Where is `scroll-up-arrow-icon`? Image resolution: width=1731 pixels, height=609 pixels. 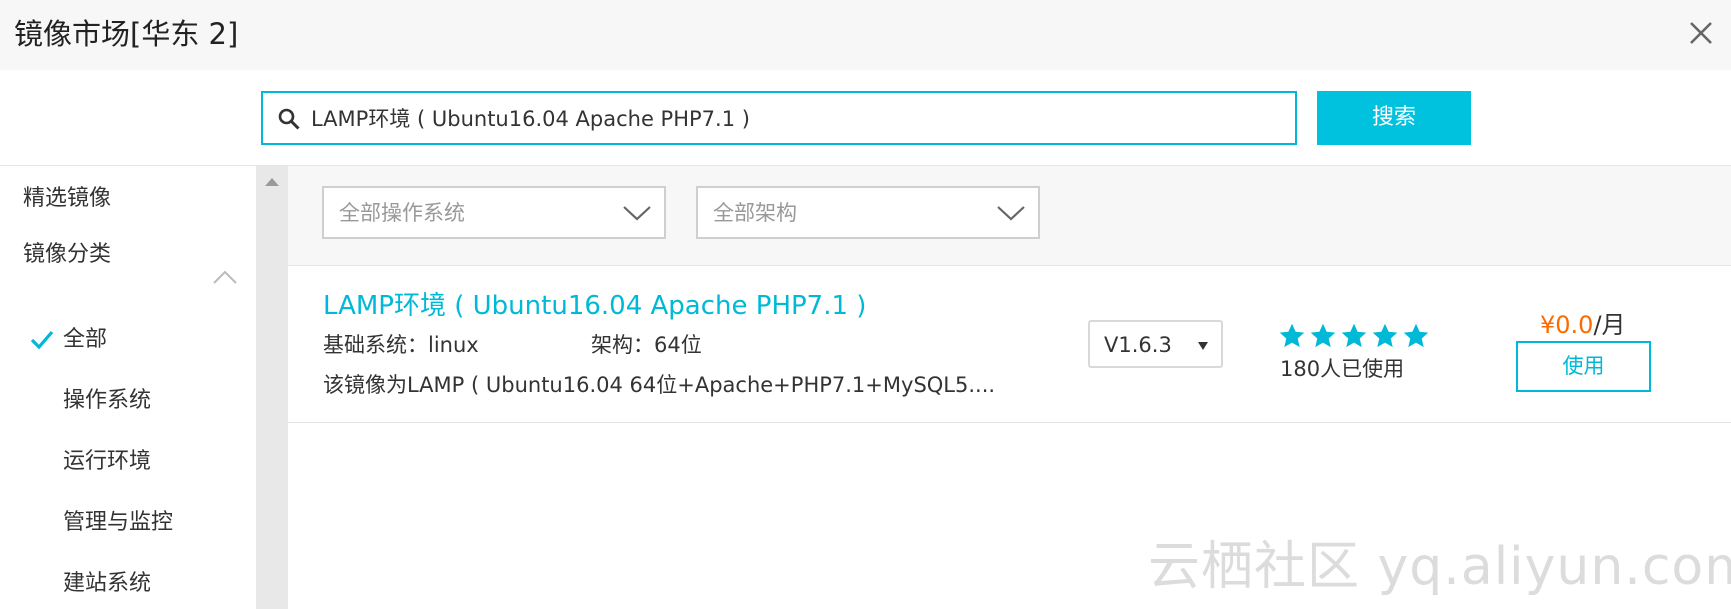 scroll-up-arrow-icon is located at coordinates (272, 182).